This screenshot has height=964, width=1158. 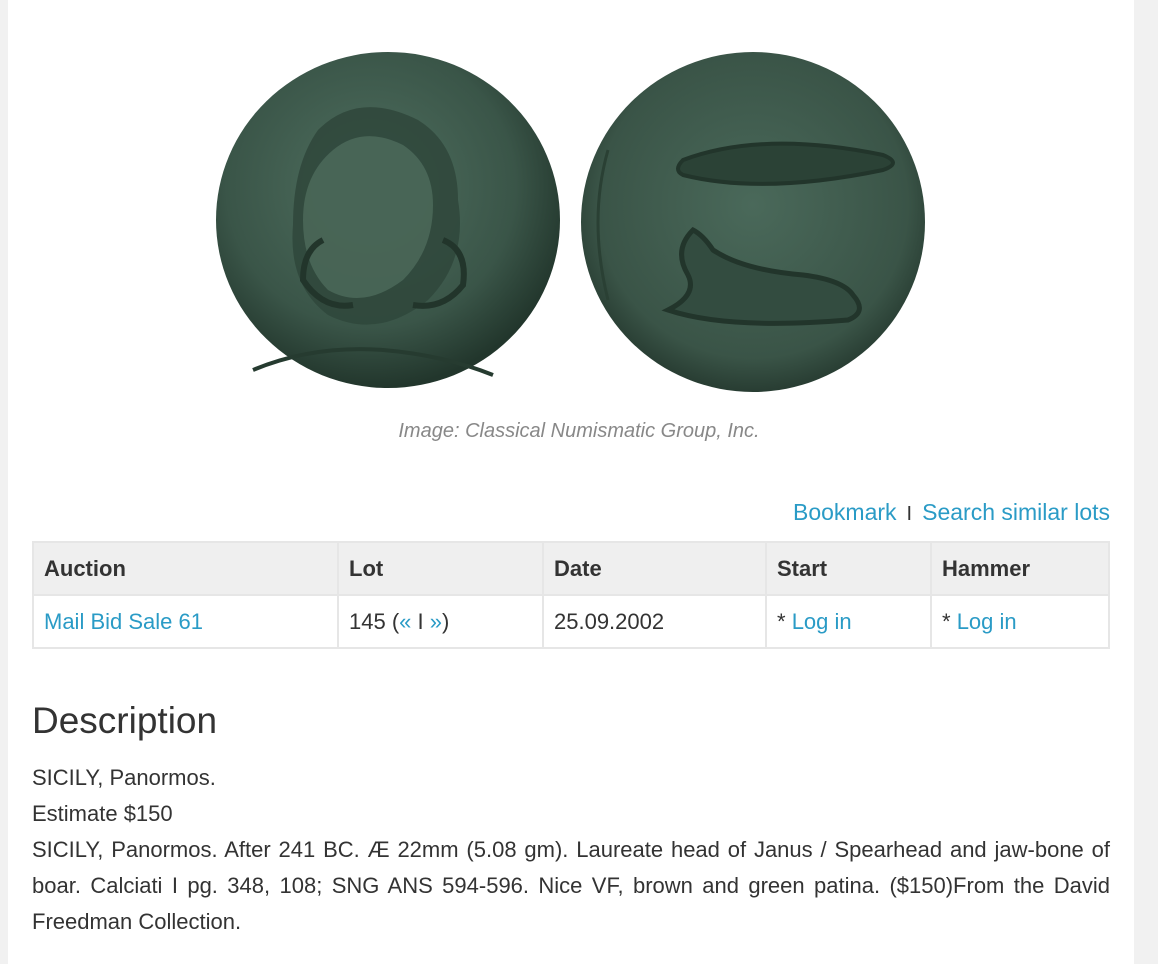 What do you see at coordinates (848, 568) in the screenshot?
I see `header-start: Start` at bounding box center [848, 568].